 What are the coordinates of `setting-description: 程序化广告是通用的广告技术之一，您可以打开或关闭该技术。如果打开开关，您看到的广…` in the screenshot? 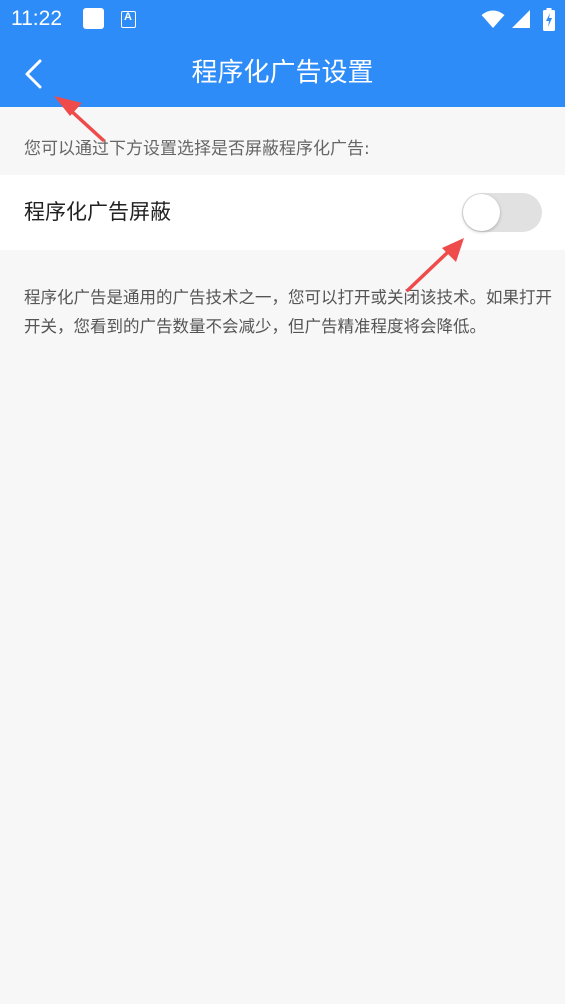 It's located at (288, 312).